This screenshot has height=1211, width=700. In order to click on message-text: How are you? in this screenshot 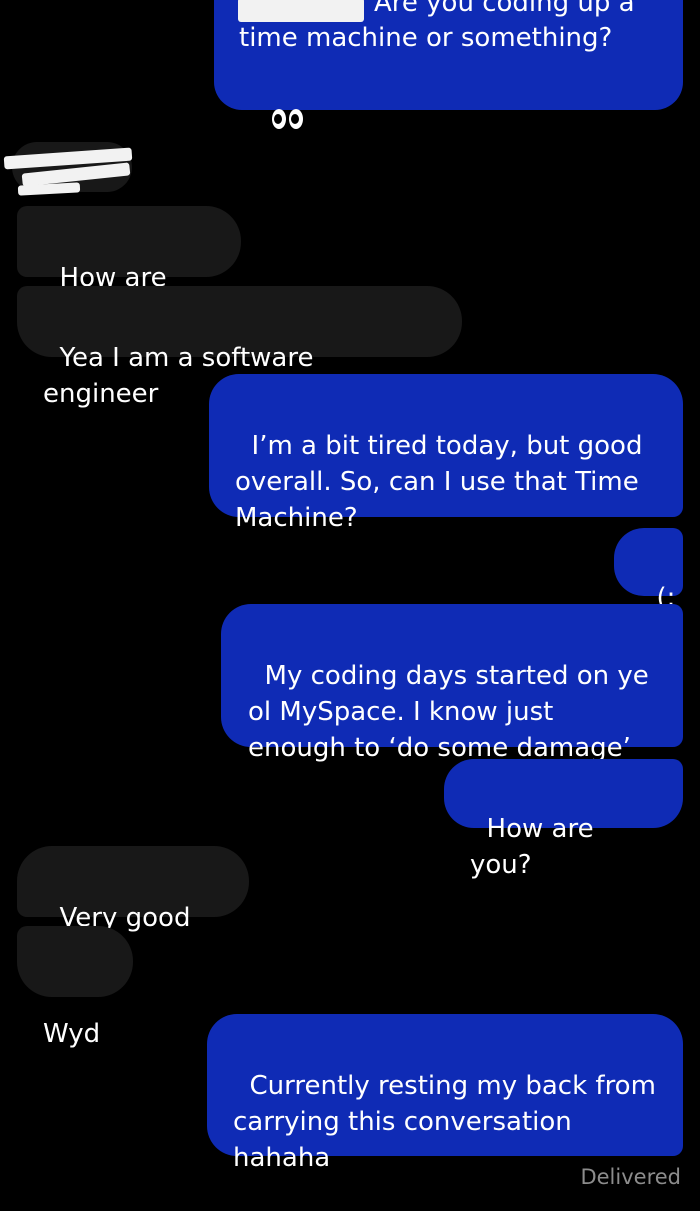, I will do `click(536, 847)`.